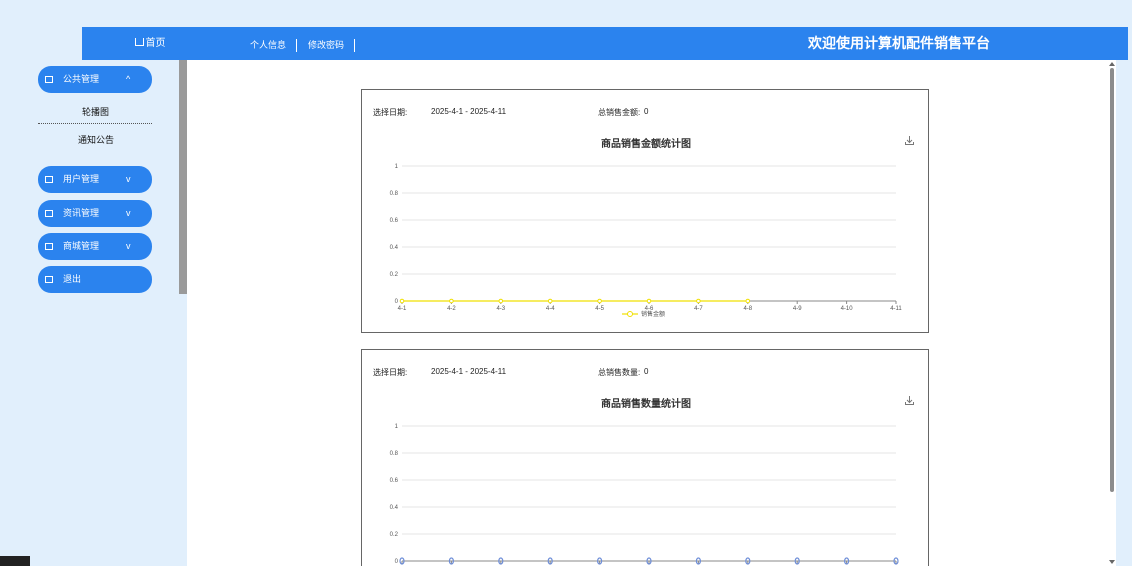  What do you see at coordinates (95, 112) in the screenshot?
I see `sidebar-subitem-carousel: 轮播图` at bounding box center [95, 112].